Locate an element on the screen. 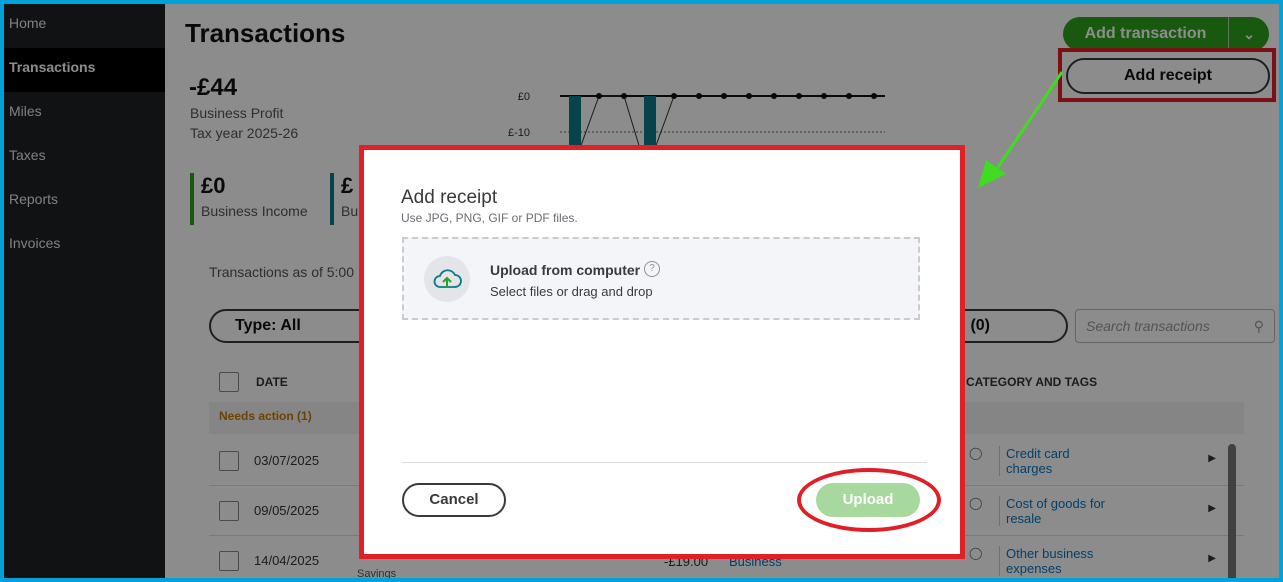 The width and height of the screenshot is (1283, 582). modal-divider is located at coordinates (664, 462).